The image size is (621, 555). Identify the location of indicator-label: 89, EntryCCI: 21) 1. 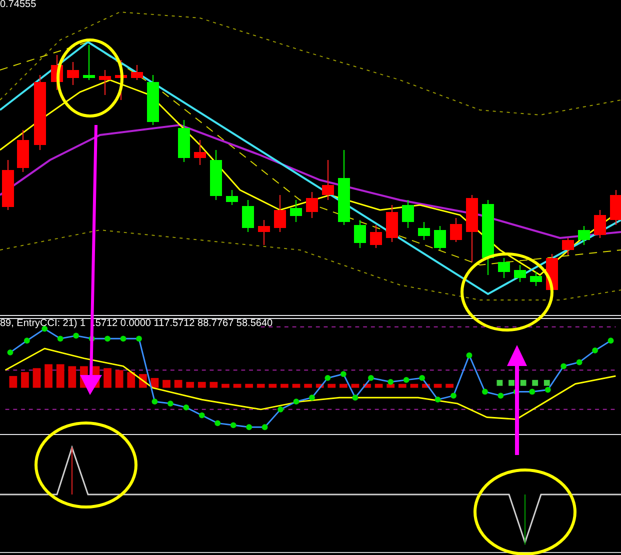
(43, 324).